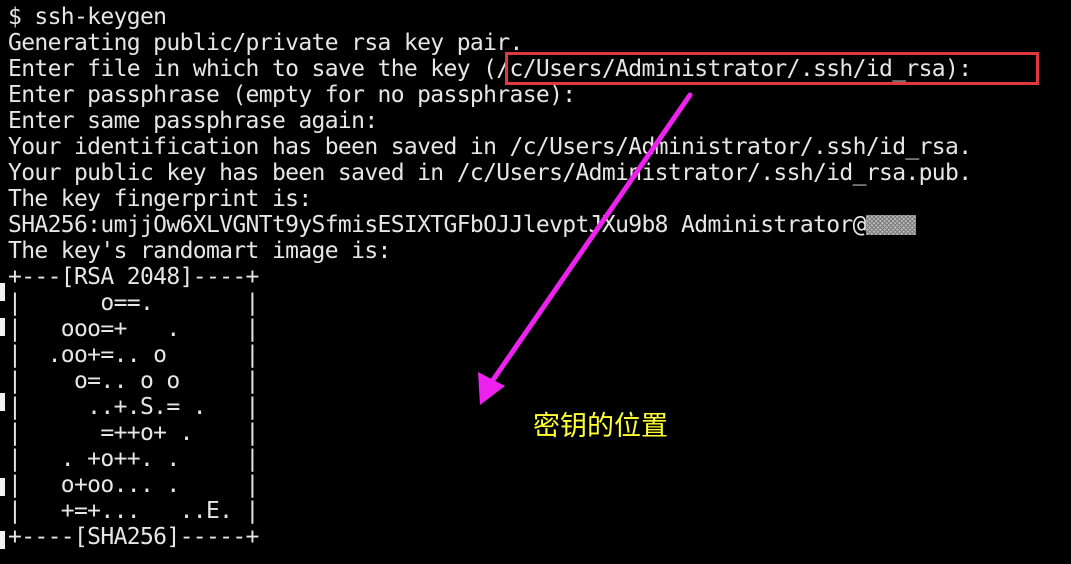 This screenshot has height=564, width=1071. Describe the element at coordinates (600, 426) in the screenshot. I see `annotation-label: 密钥的位置` at that location.